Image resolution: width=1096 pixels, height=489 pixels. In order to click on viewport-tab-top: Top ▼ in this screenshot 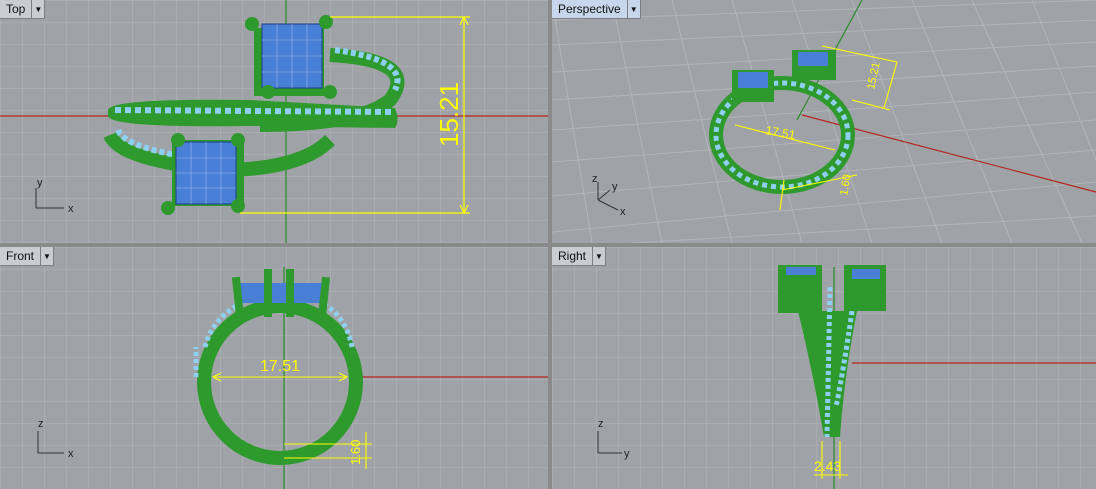, I will do `click(23, 9)`.